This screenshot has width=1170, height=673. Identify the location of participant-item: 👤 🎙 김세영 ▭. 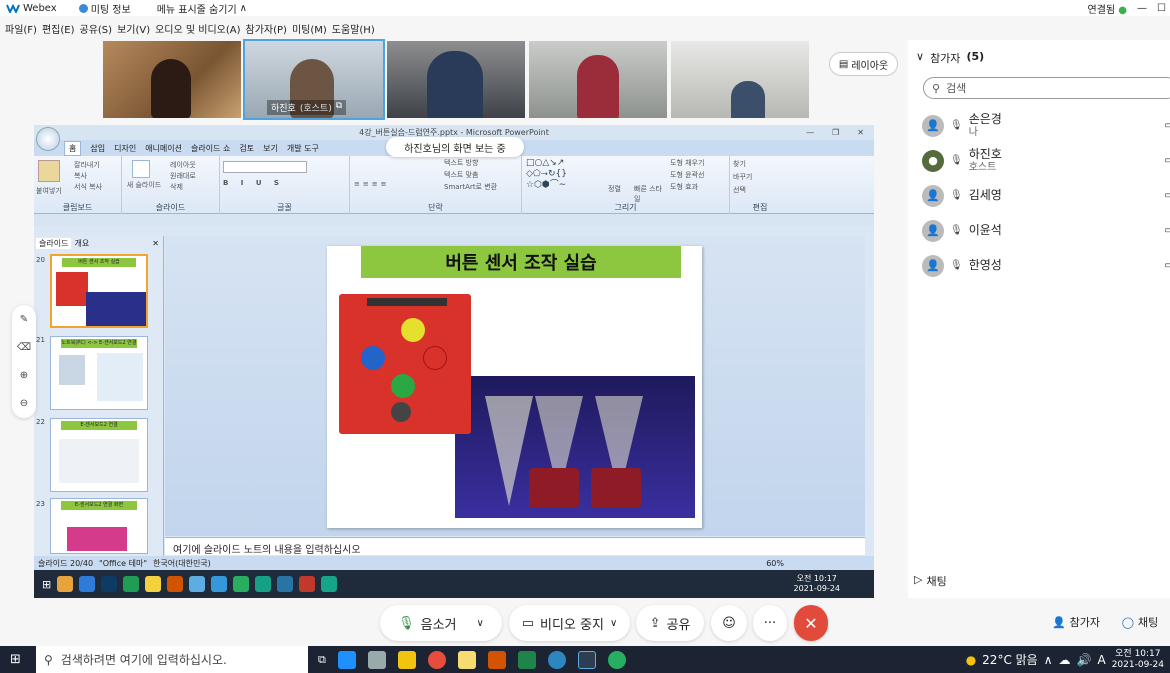
(1046, 195).